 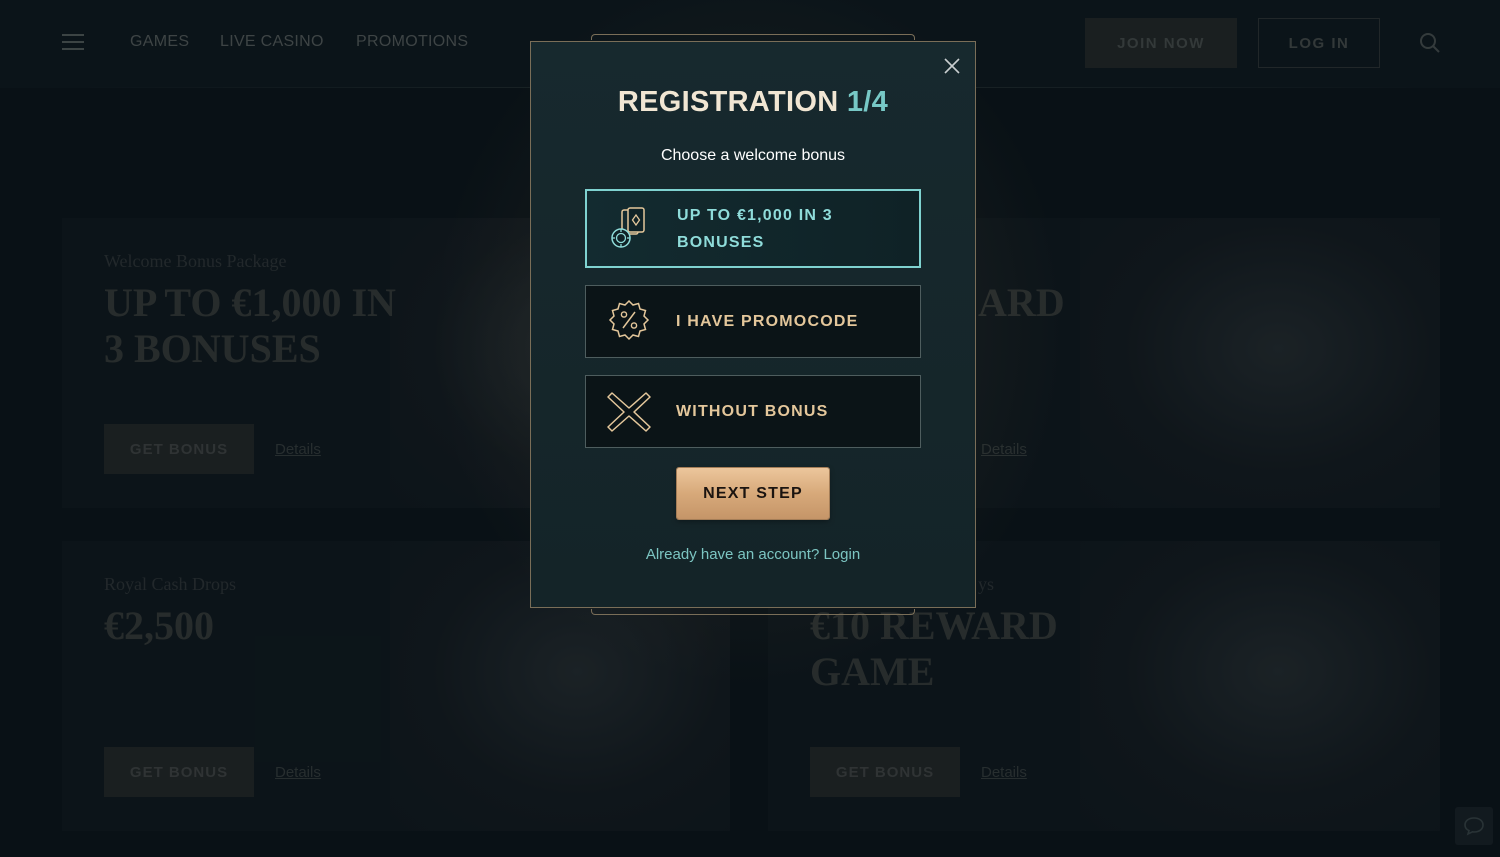 I want to click on option-label: UP TO €1,000 IN 3 BONUSES, so click(x=755, y=228).